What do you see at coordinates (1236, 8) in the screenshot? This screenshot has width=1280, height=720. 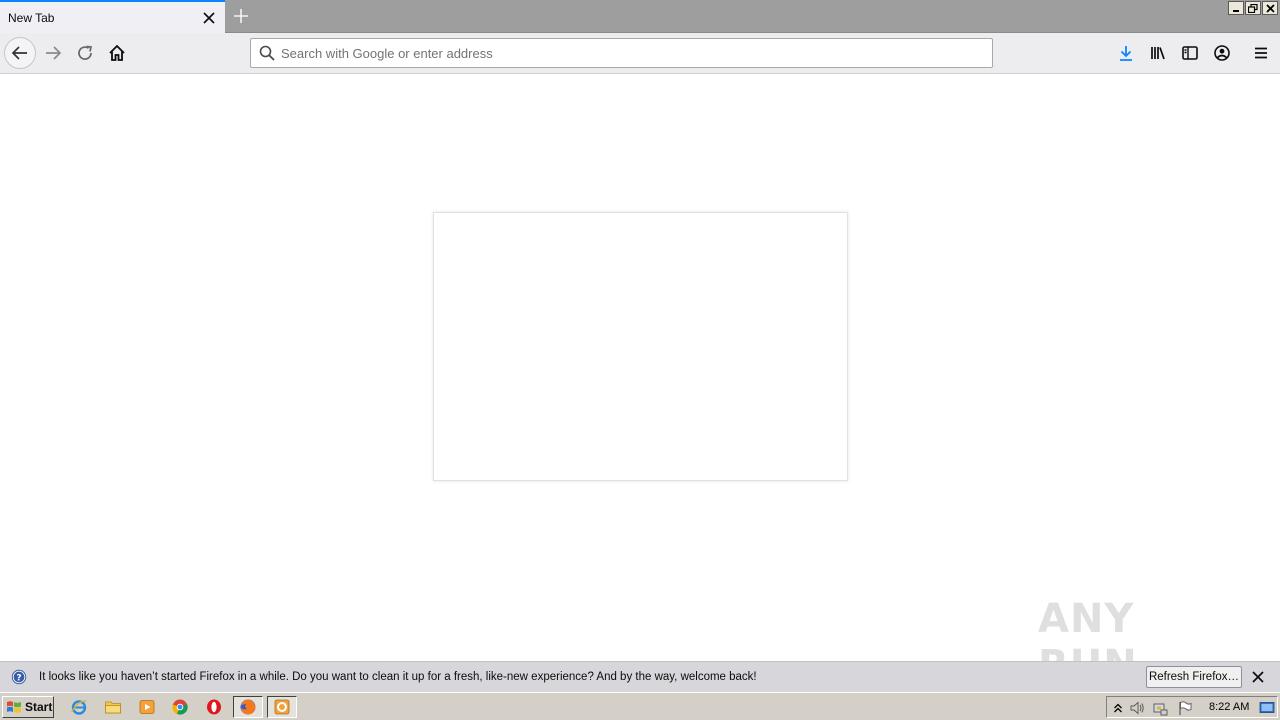 I see `minimize-icon` at bounding box center [1236, 8].